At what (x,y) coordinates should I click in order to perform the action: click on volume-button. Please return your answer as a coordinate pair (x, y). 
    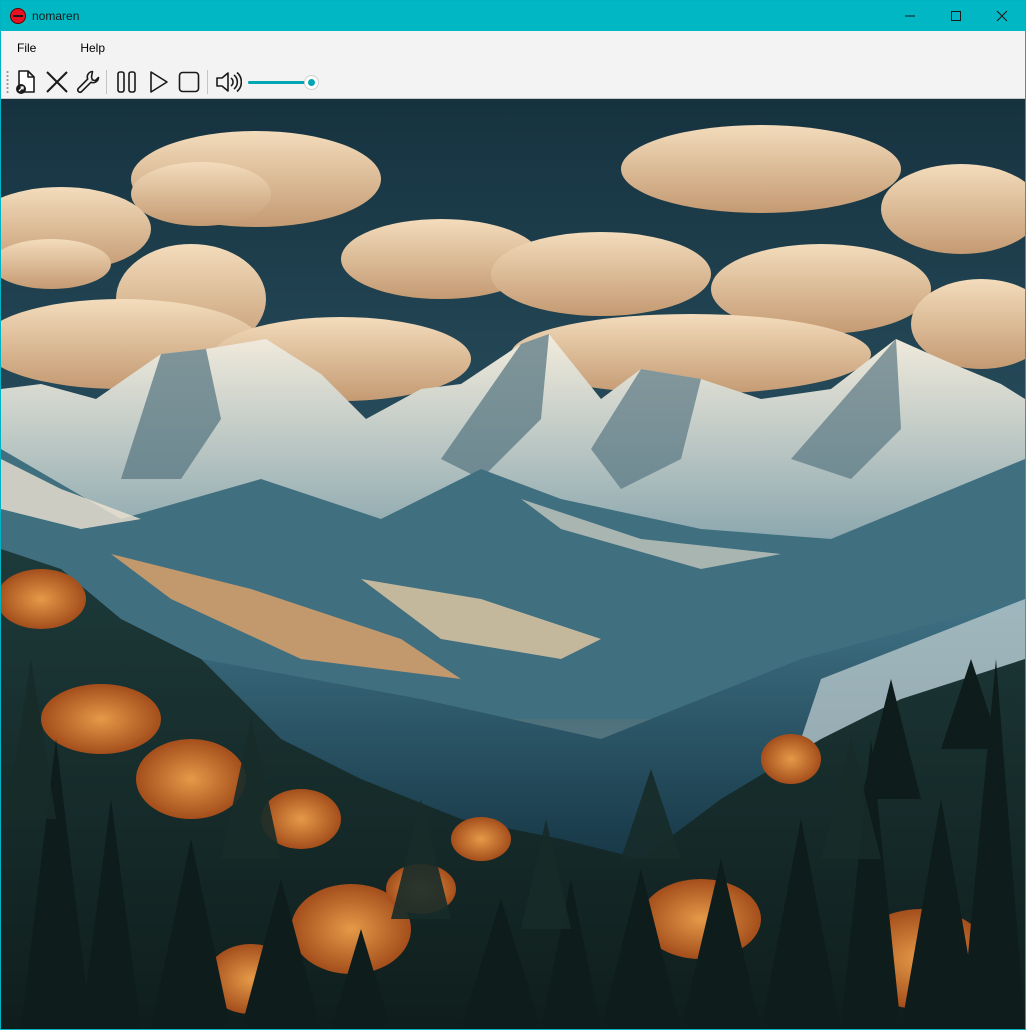
    Looking at the image, I should click on (228, 82).